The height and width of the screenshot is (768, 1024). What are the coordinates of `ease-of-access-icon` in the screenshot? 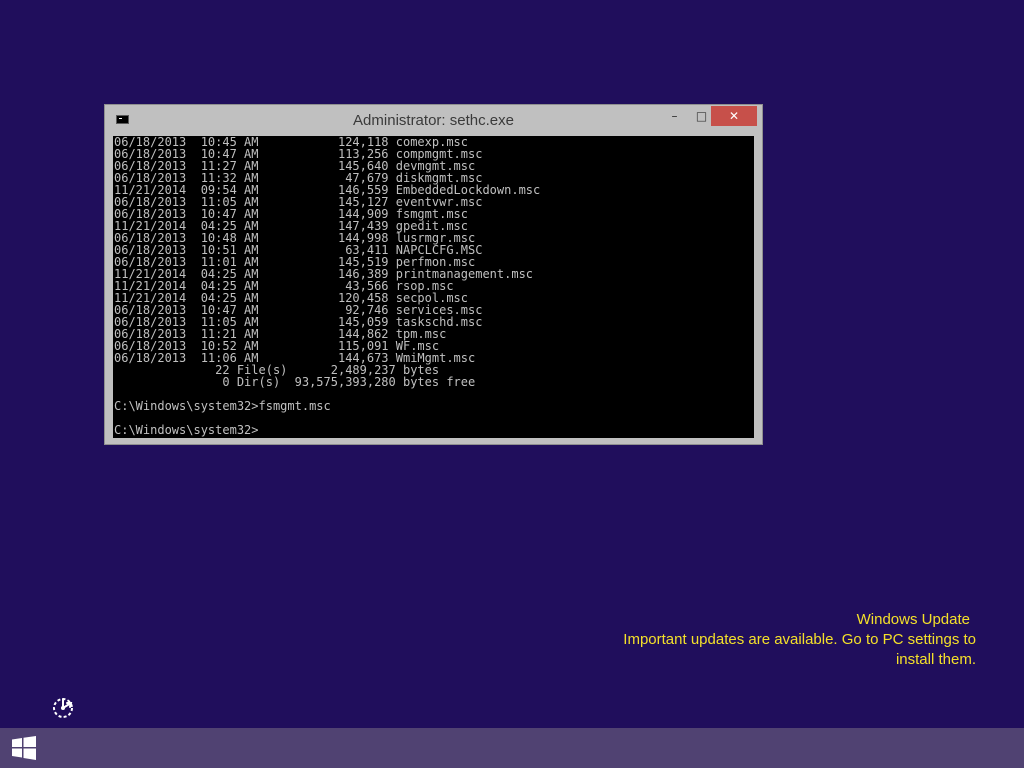 It's located at (64, 707).